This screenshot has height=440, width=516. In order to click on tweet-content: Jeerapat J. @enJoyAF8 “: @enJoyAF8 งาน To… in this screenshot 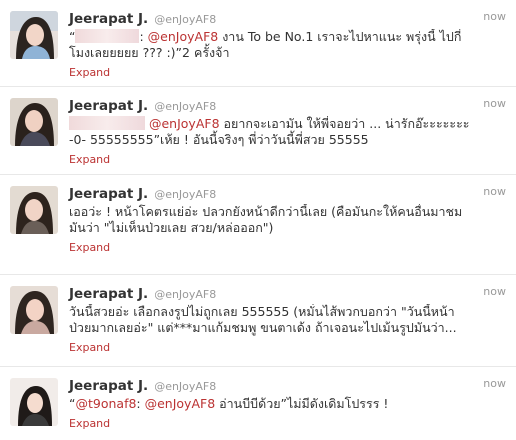, I will do `click(284, 44)`.